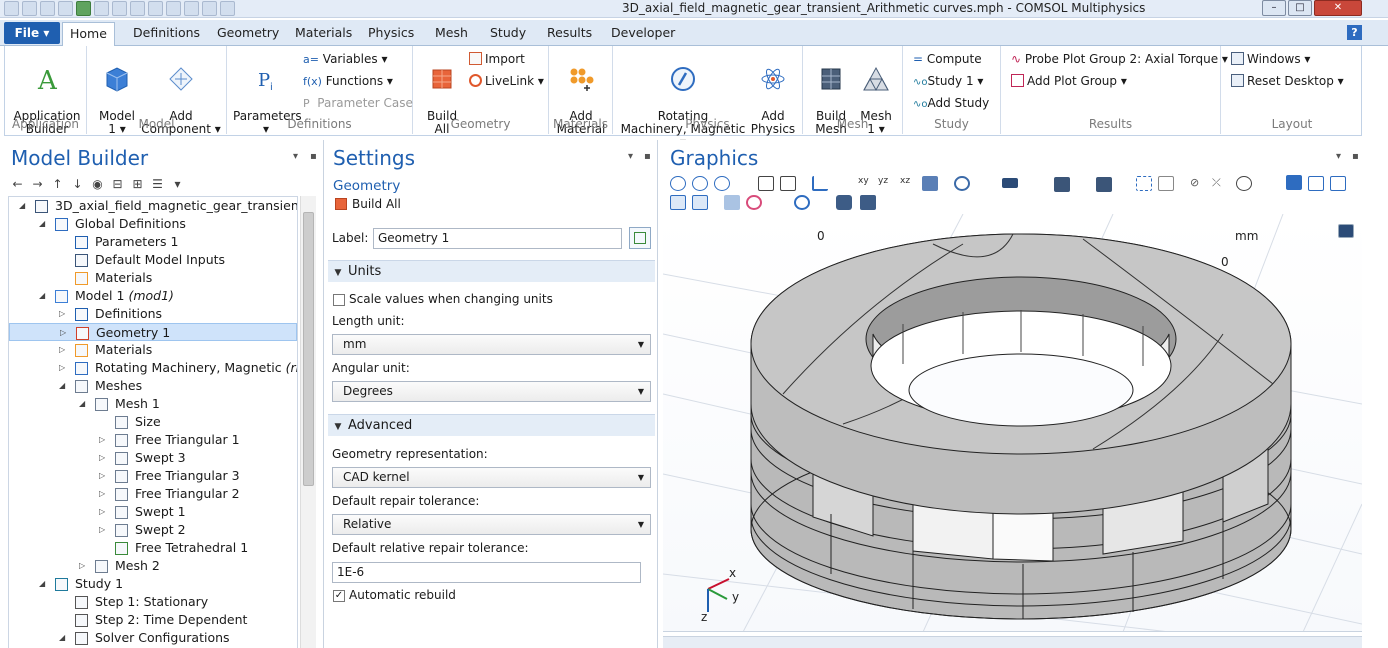  Describe the element at coordinates (101, 8) in the screenshot. I see `undo-icon` at that location.